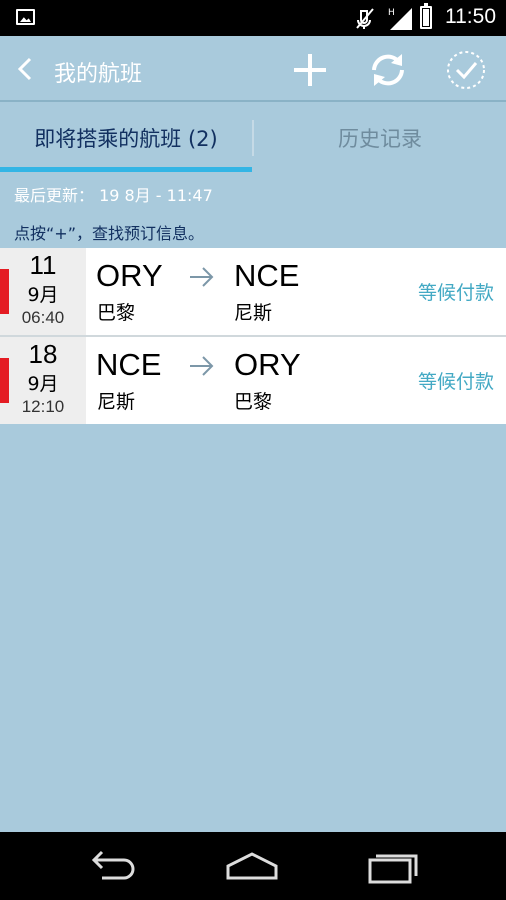 The width and height of the screenshot is (506, 900). I want to click on destination-city: 尼斯, so click(253, 313).